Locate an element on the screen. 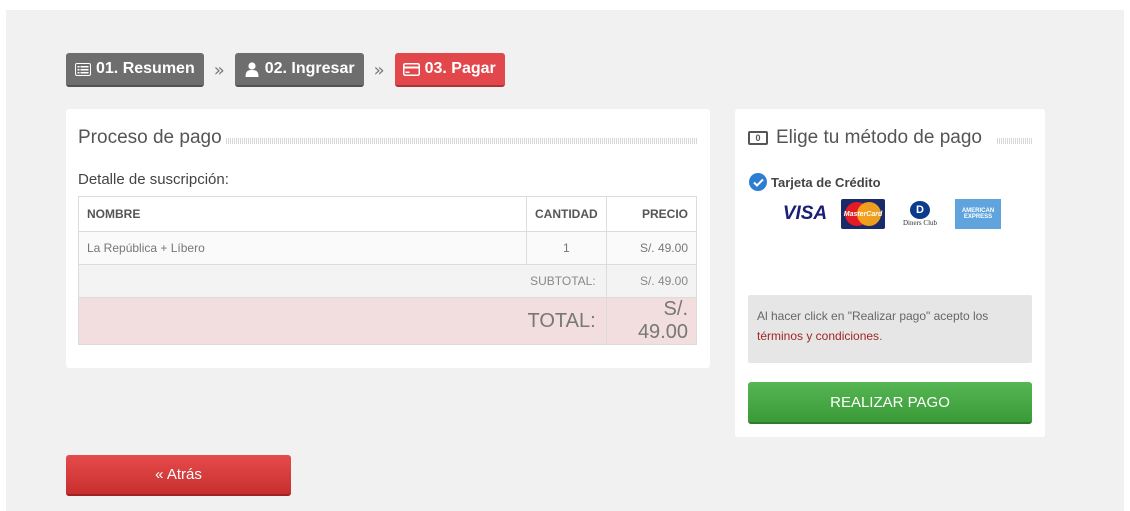 The width and height of the screenshot is (1130, 511). step-ingresar: 02. Ingresar is located at coordinates (299, 70).